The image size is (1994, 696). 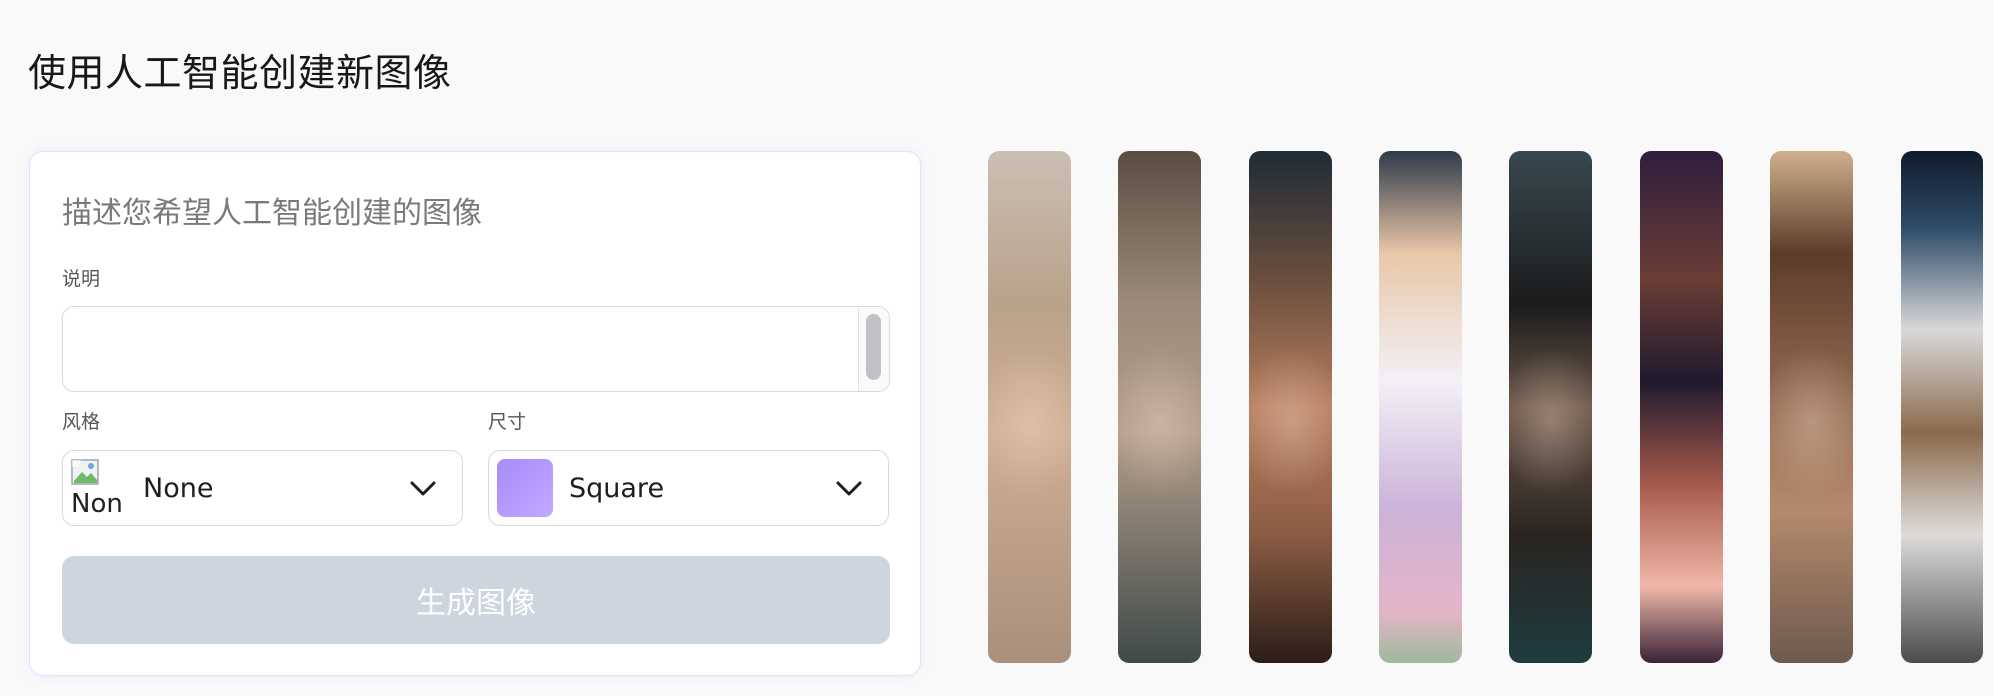 I want to click on gallery-image-smiling-man, so click(x=1290, y=407).